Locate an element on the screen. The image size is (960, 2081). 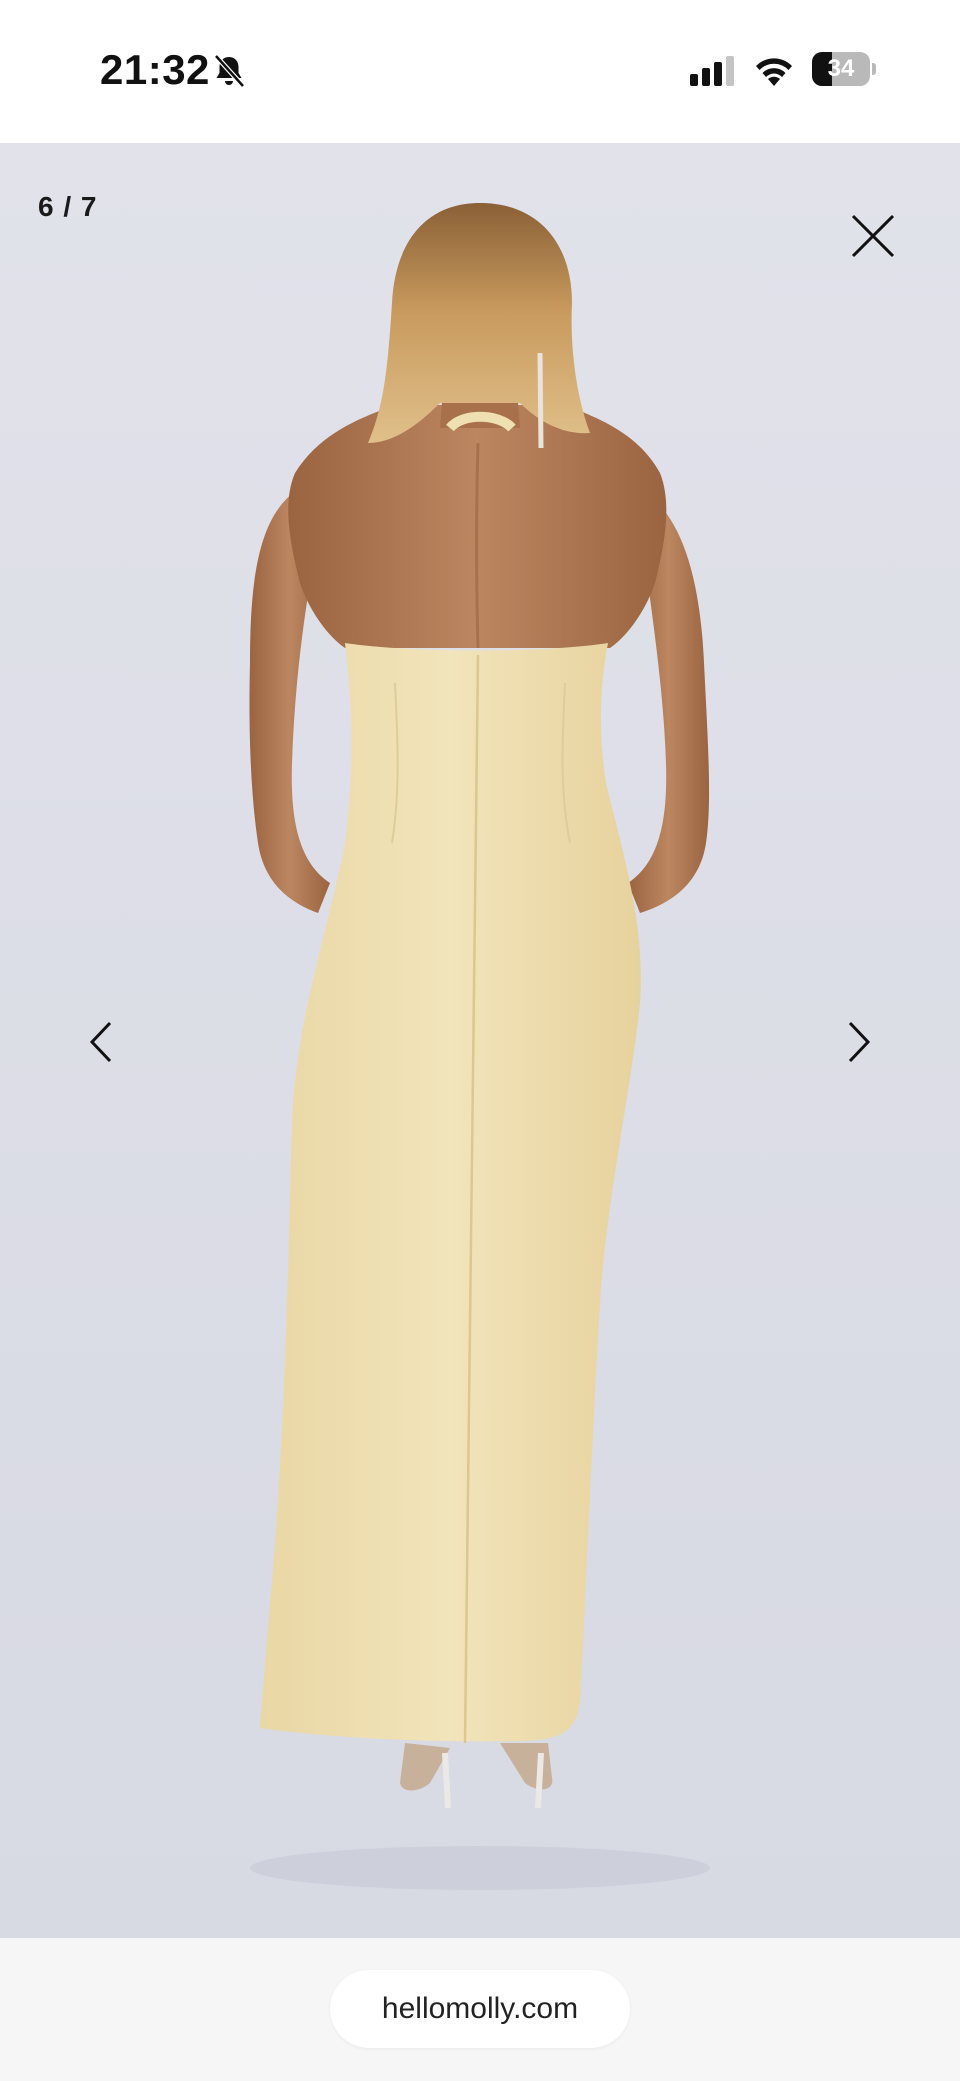
status-bar: 21:32 34 is located at coordinates (480, 71).